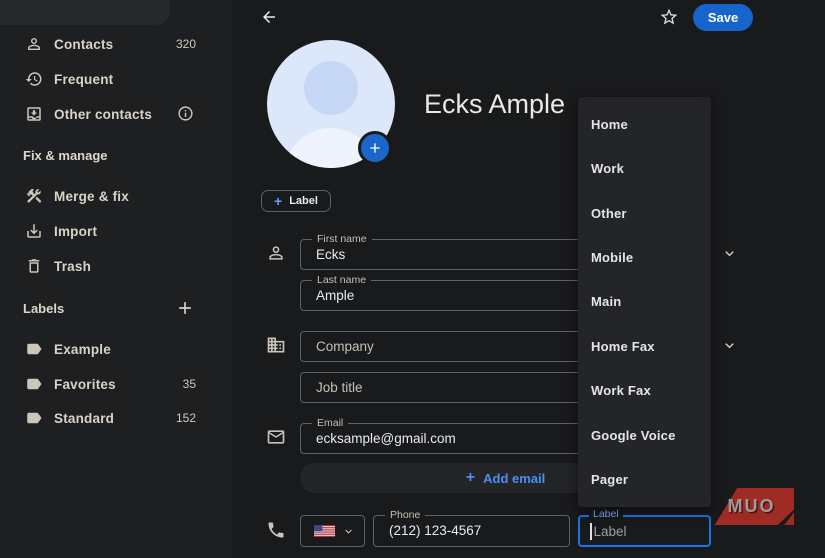  Describe the element at coordinates (34, 266) in the screenshot. I see `trash-icon` at that location.